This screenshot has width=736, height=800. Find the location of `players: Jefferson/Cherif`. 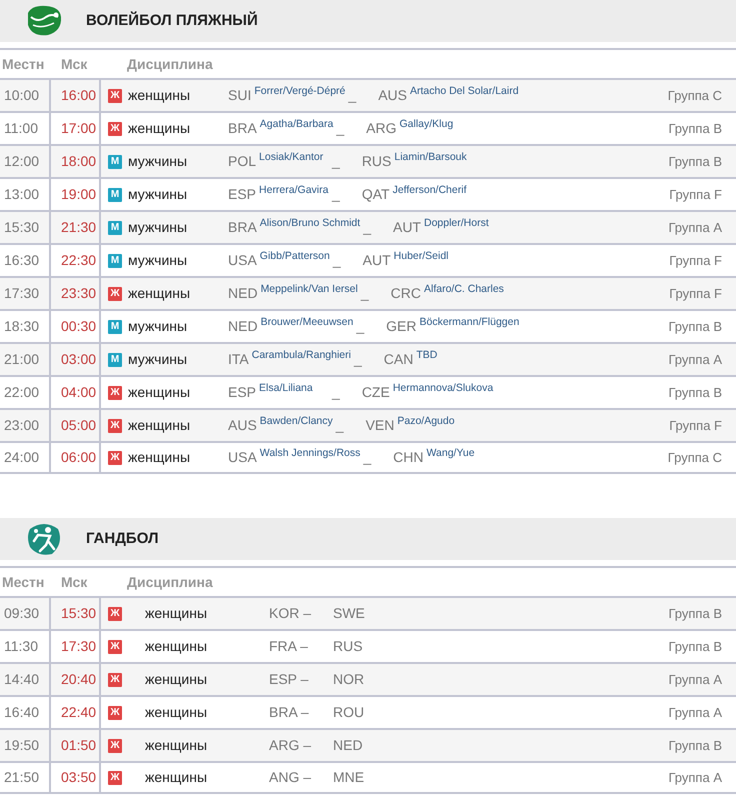

players: Jefferson/Cherif is located at coordinates (429, 190).